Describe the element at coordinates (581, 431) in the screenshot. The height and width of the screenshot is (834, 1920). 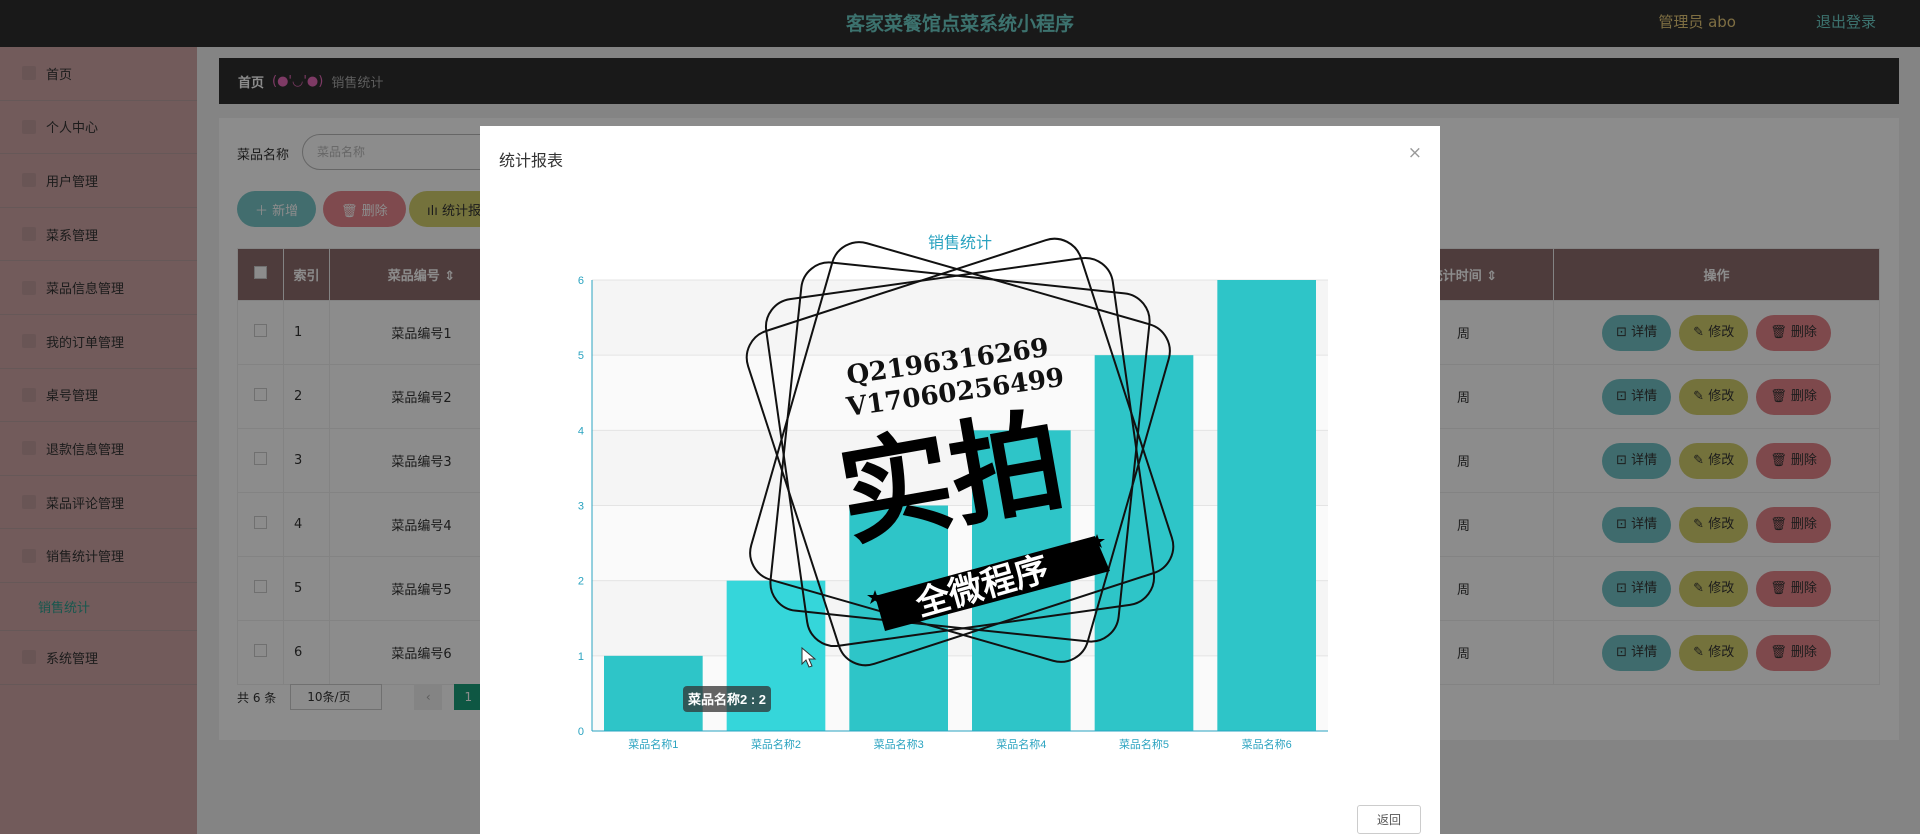
I see `y-tick-label: 4` at that location.